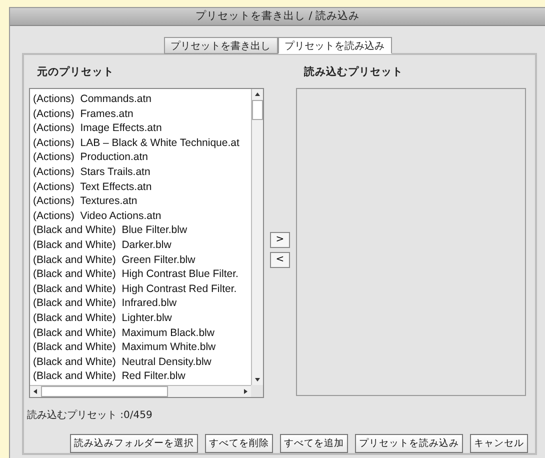 Image resolution: width=545 pixels, height=458 pixels. Describe the element at coordinates (142, 128) in the screenshot. I see `list-item: (Actions) Image Effects.atn` at that location.